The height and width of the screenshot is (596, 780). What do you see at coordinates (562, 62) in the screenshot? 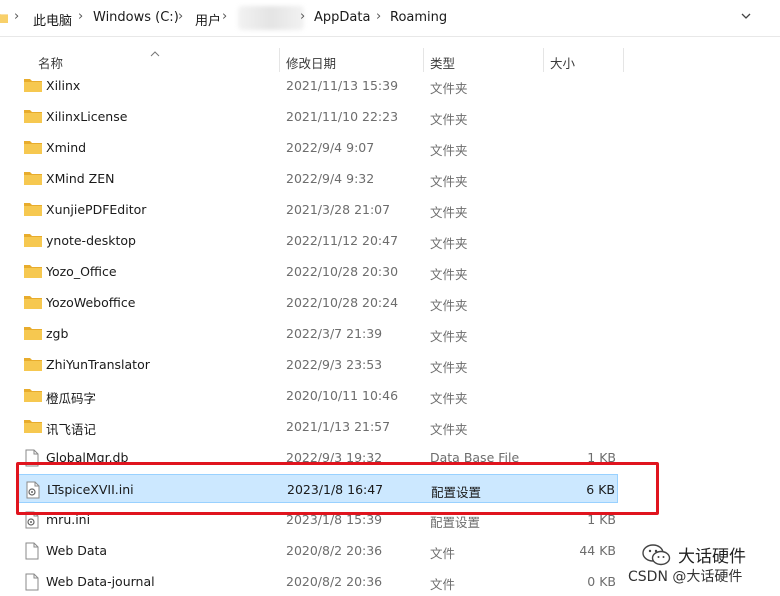
I see `column-size: 大小` at bounding box center [562, 62].